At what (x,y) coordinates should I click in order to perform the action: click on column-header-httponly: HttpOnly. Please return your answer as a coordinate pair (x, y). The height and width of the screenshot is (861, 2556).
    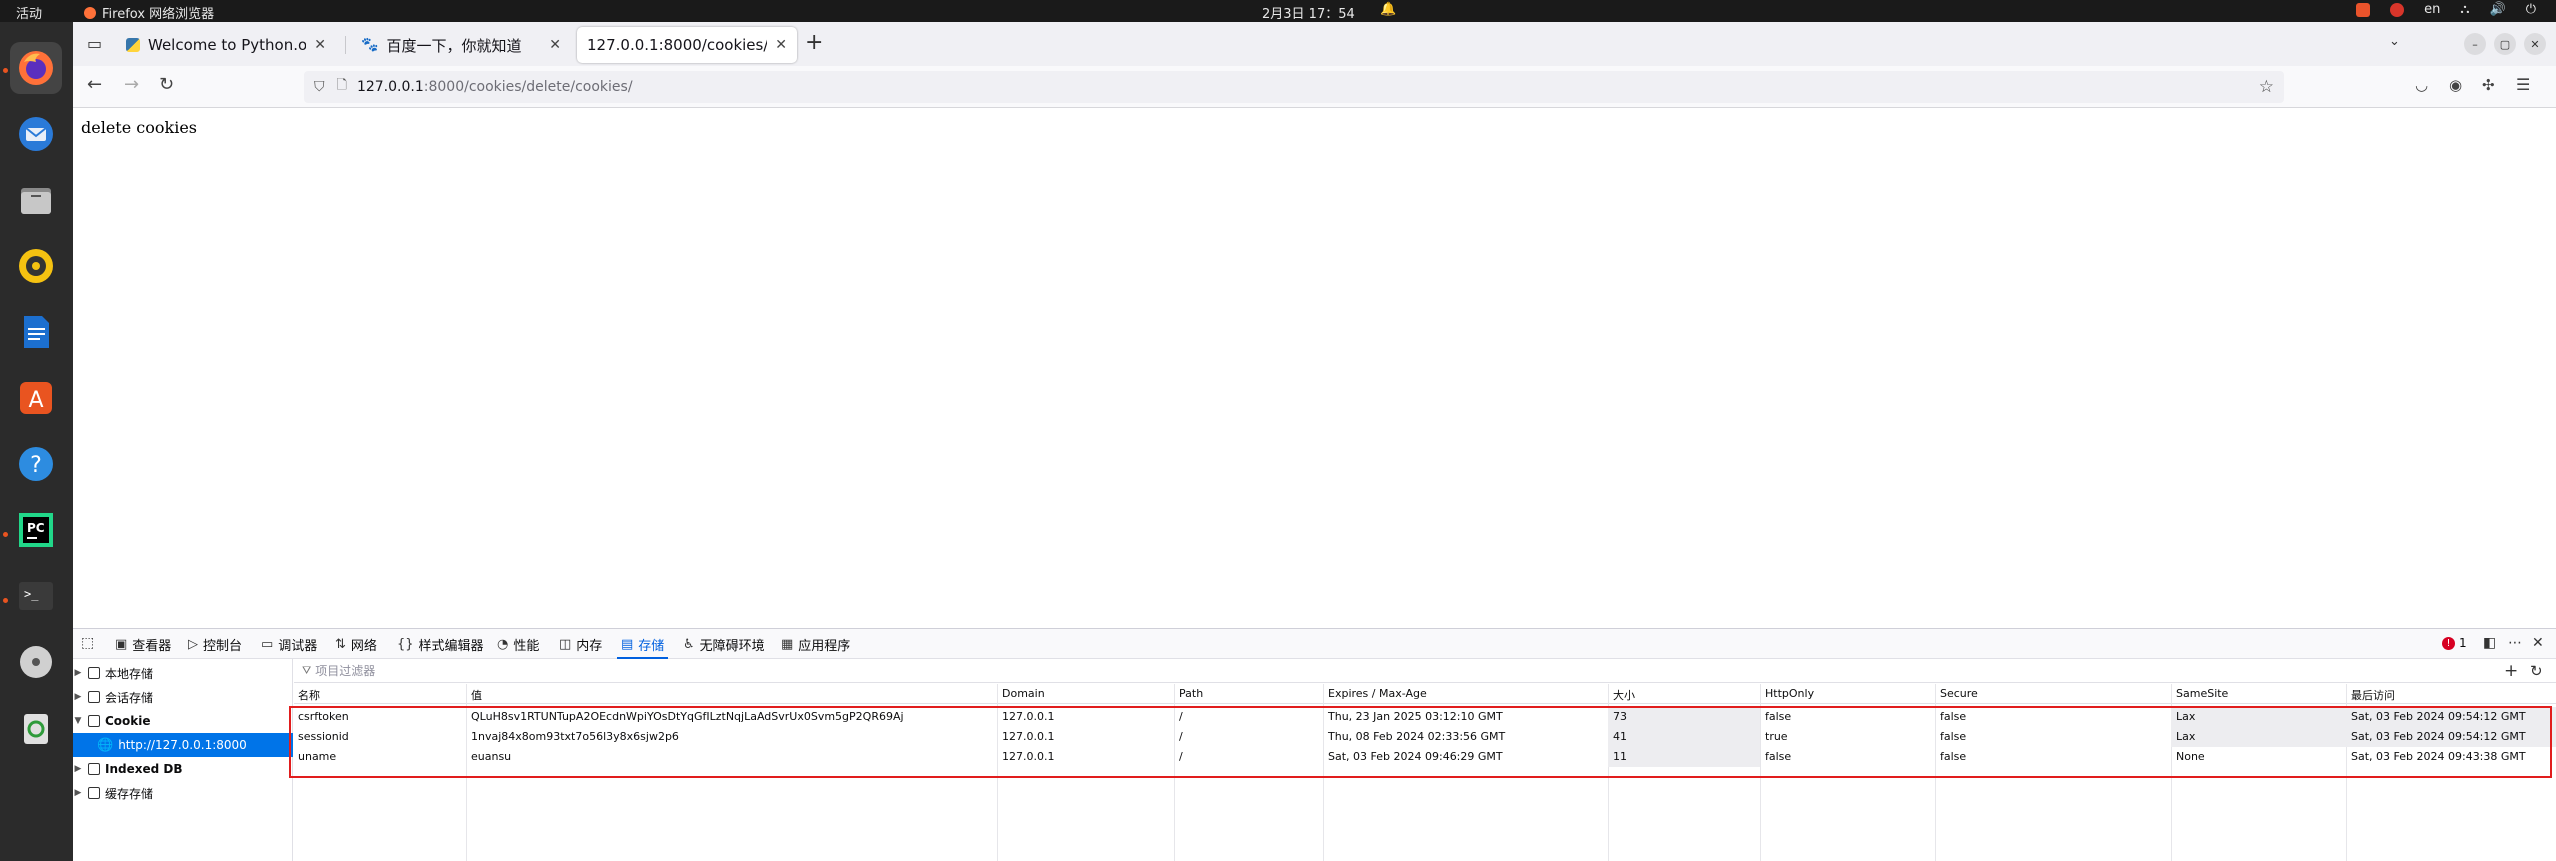
    Looking at the image, I should click on (1789, 693).